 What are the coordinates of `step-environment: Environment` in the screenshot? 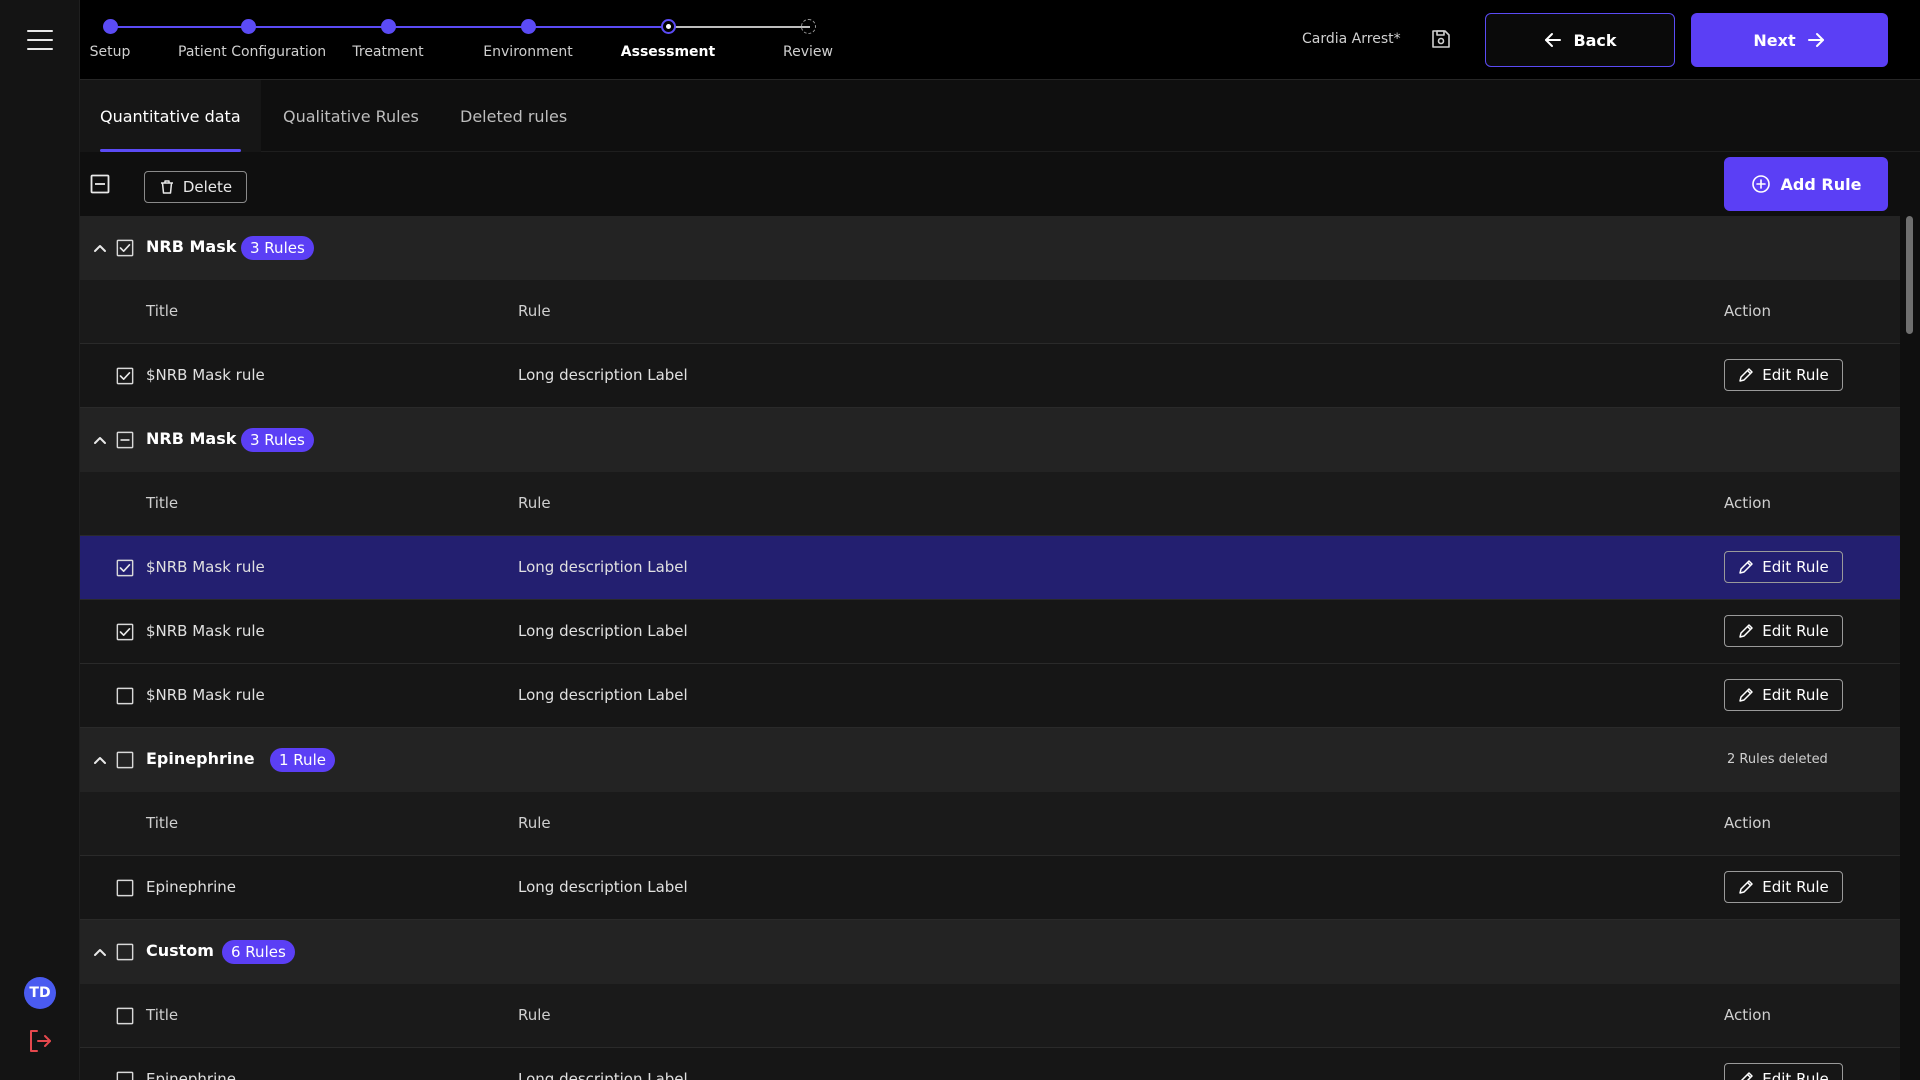 It's located at (528, 40).